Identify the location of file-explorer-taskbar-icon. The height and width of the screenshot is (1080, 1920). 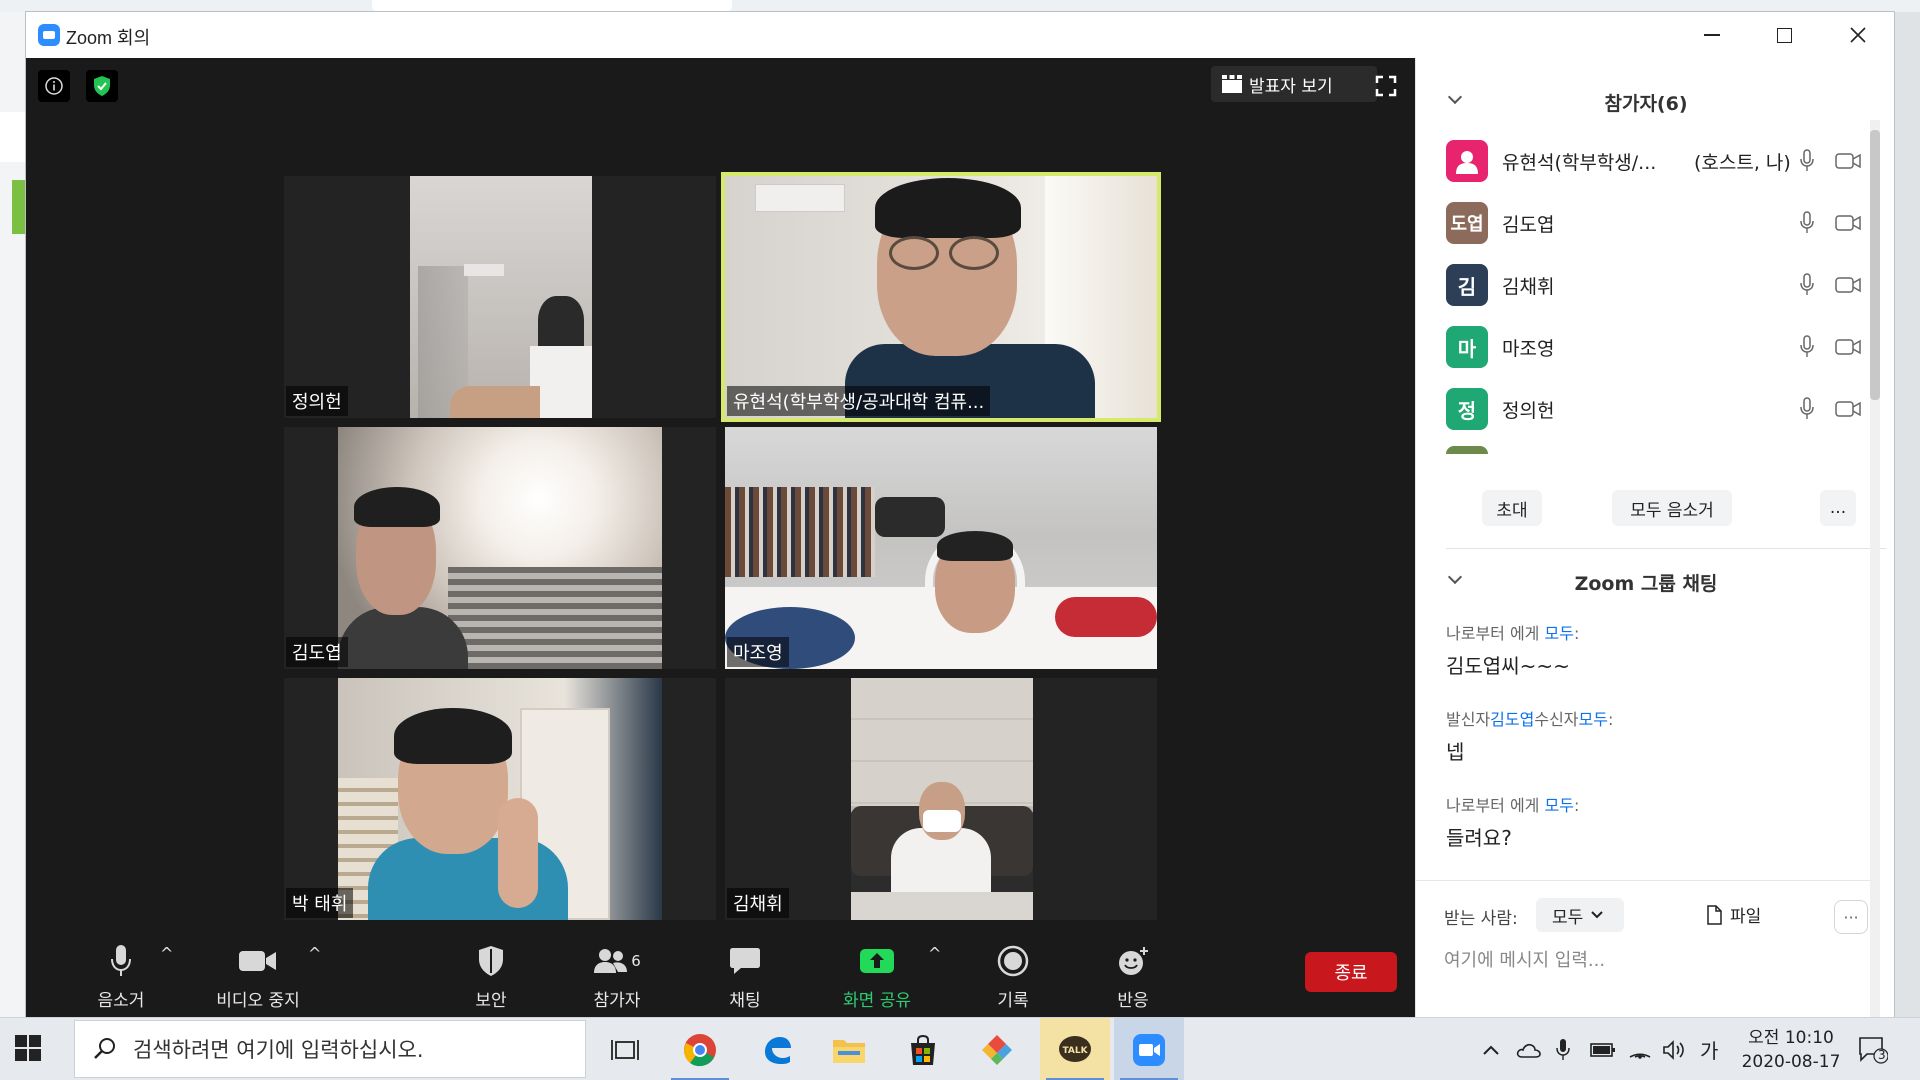
(849, 1049).